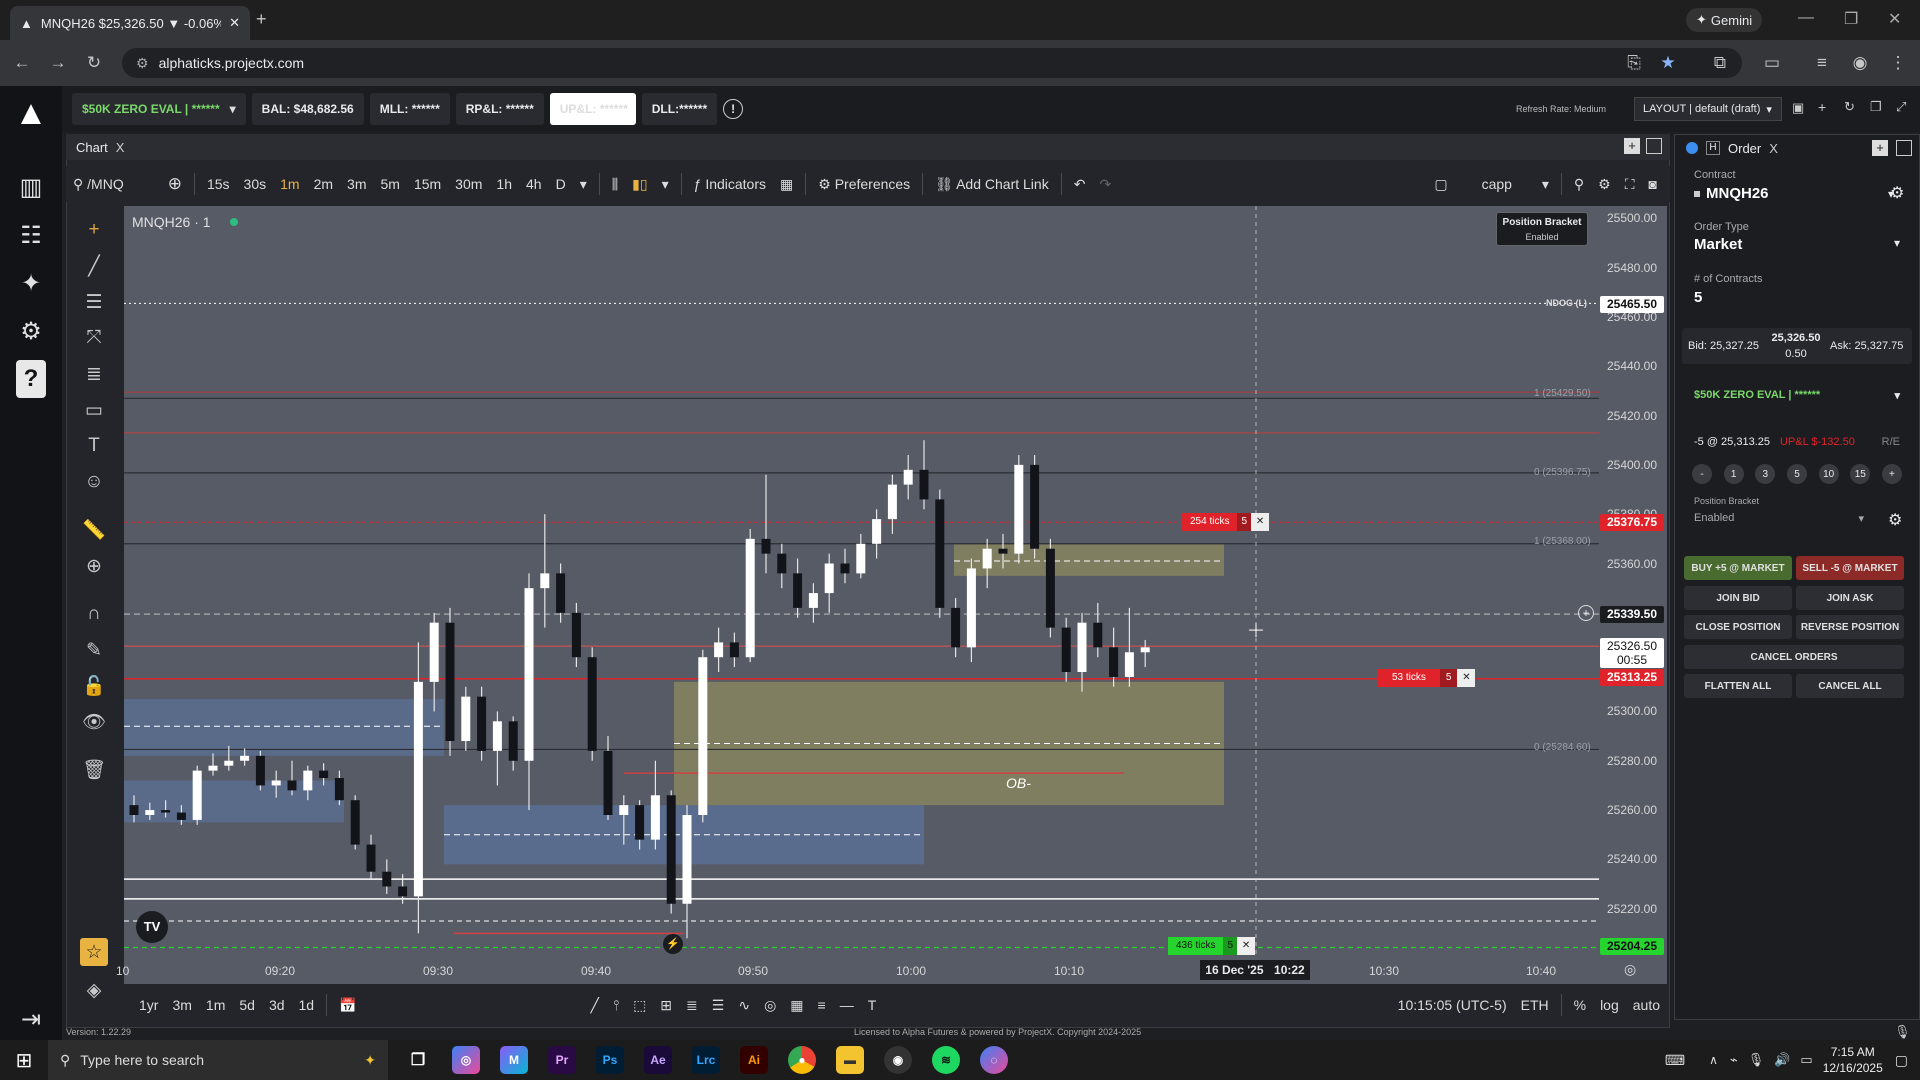 The height and width of the screenshot is (1080, 1920). What do you see at coordinates (615, 184) in the screenshot?
I see `bar-replay-icon: ⫼` at bounding box center [615, 184].